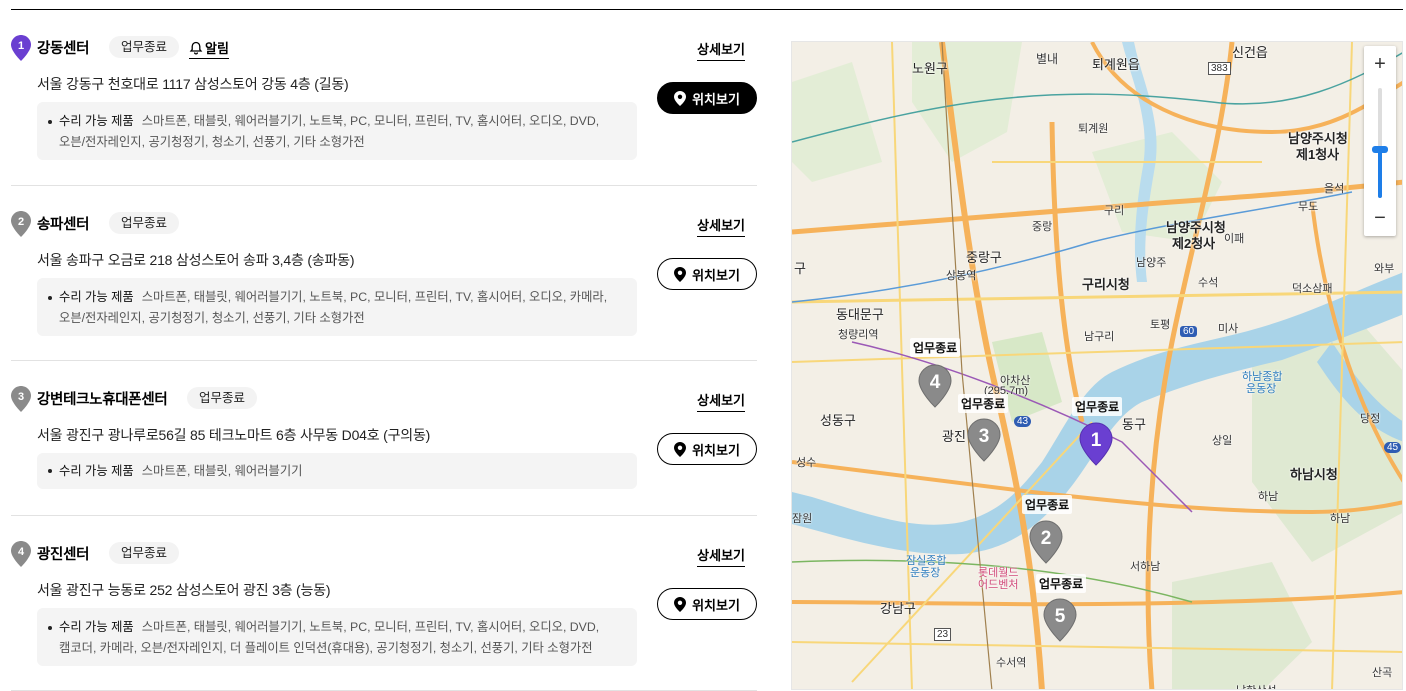  What do you see at coordinates (1334, 189) in the screenshot?
I see `map-label-eulseok: 을석` at bounding box center [1334, 189].